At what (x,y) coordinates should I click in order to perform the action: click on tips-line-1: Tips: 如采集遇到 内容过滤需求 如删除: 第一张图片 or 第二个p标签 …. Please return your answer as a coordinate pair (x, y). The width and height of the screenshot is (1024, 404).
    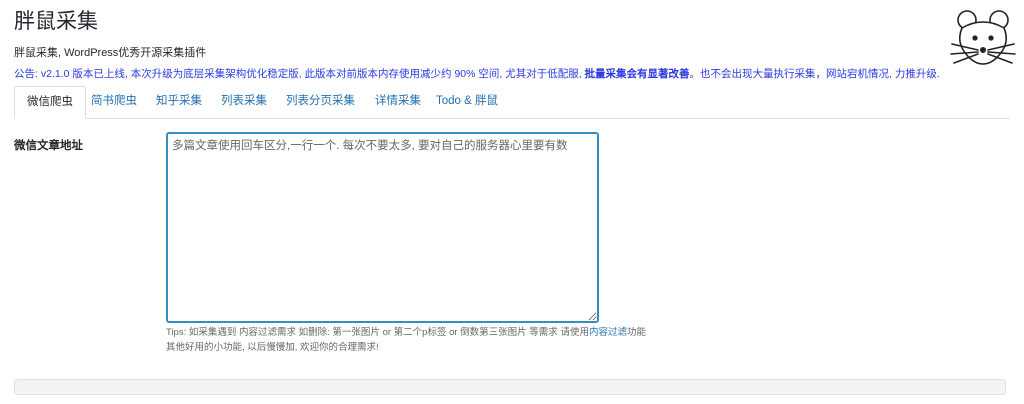
    Looking at the image, I should click on (406, 332).